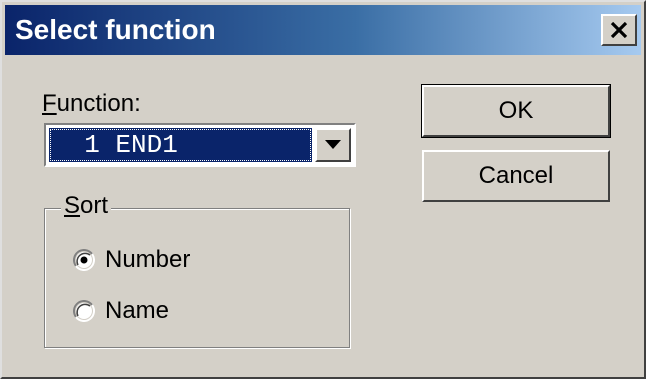 This screenshot has height=381, width=648. Describe the element at coordinates (84, 260) in the screenshot. I see `radio-selected-icon` at that location.